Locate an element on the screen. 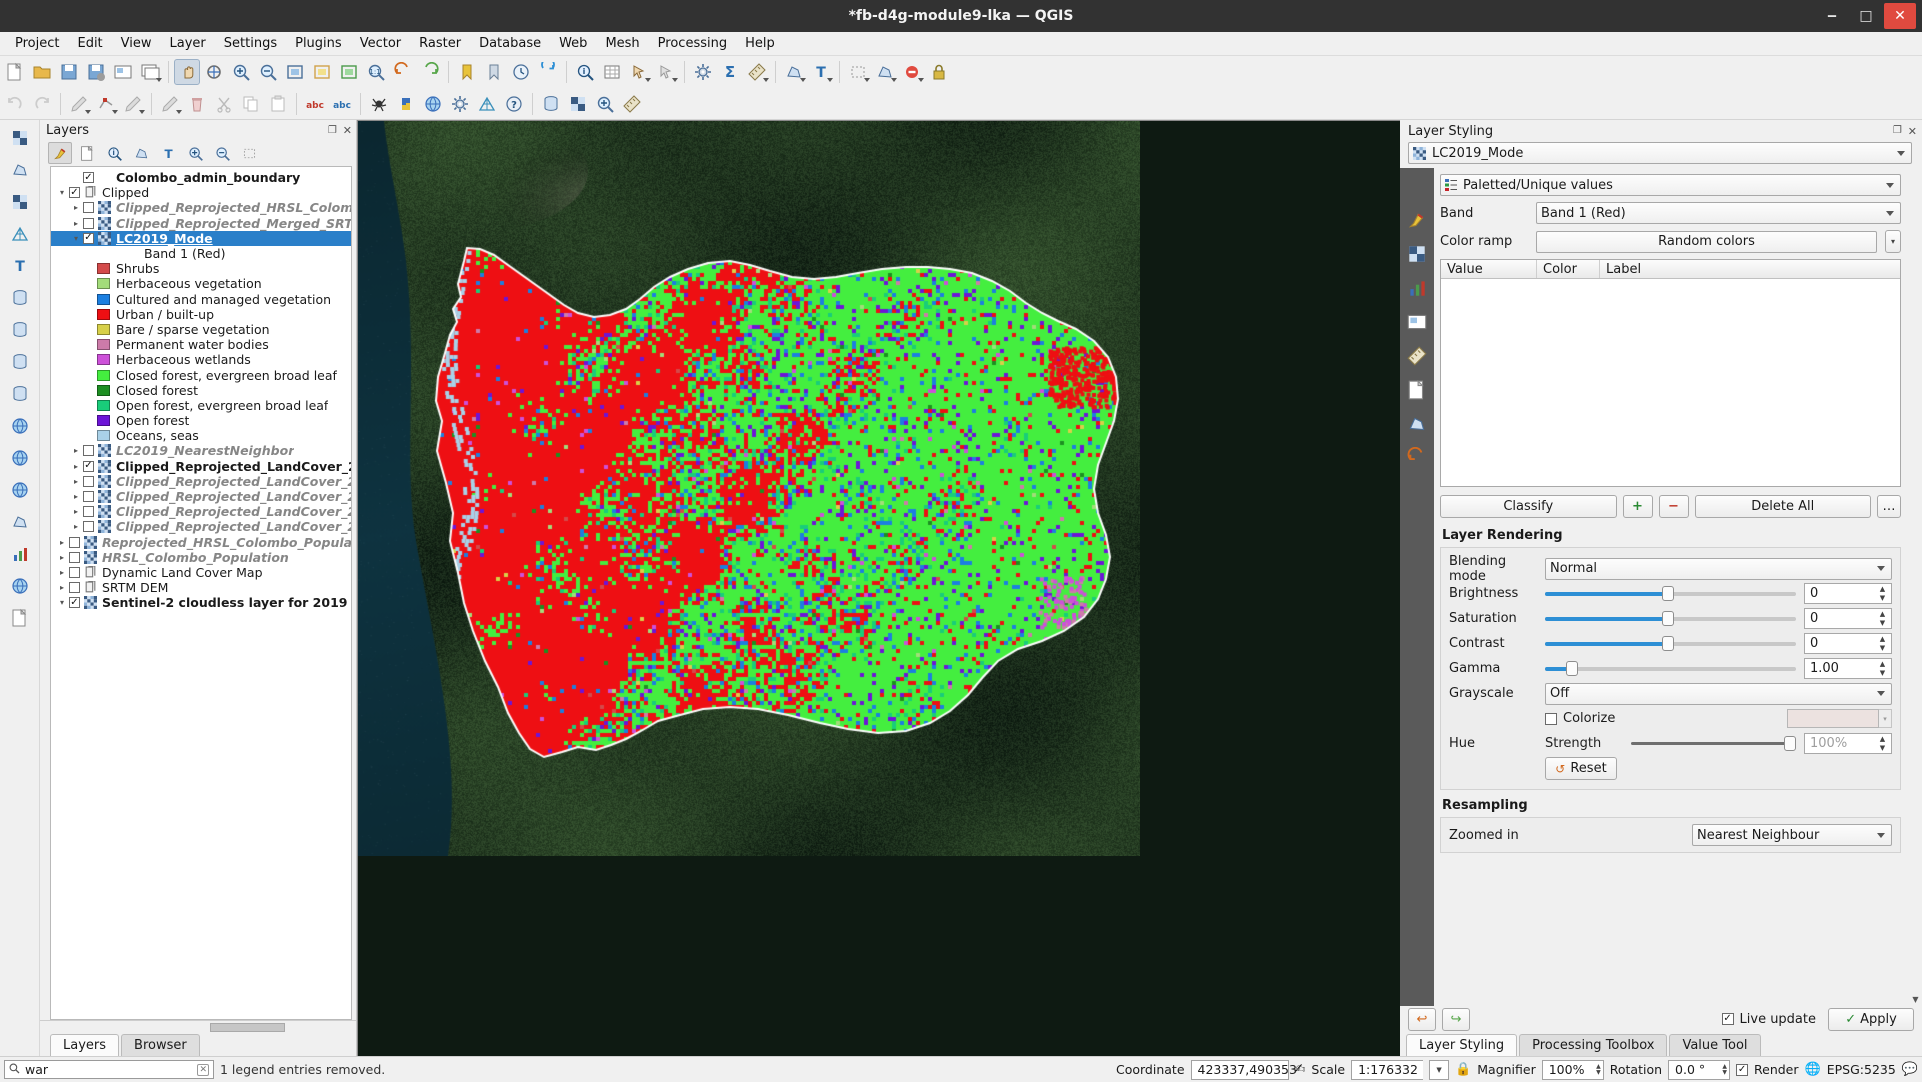  layer-tree-item-clipped-reprojected-landcover-2017: ▸ Clipped_Reprojected_LandCover_2017 is located at coordinates (201, 496).